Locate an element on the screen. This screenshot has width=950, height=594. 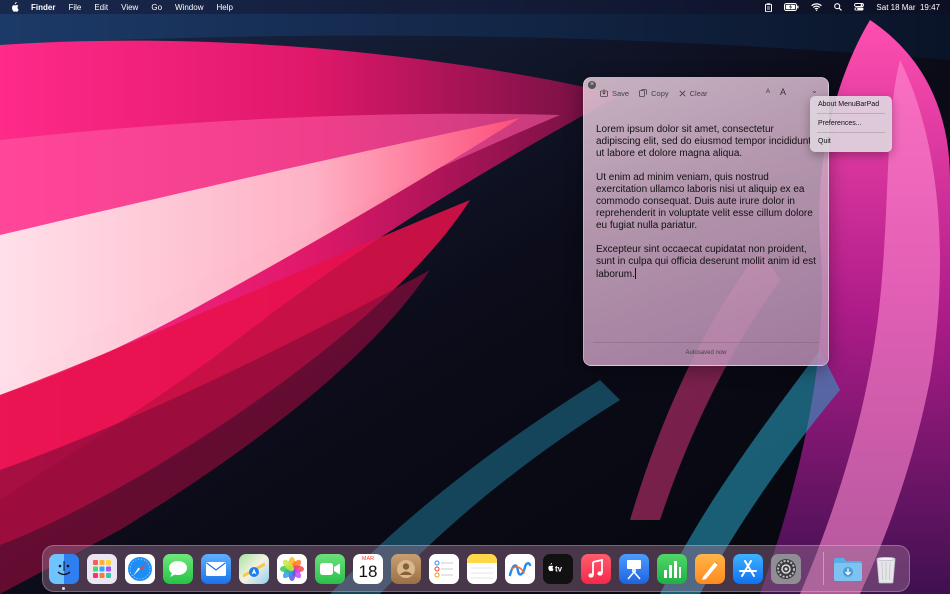
copy-button-label: Copy is located at coordinates (660, 93).